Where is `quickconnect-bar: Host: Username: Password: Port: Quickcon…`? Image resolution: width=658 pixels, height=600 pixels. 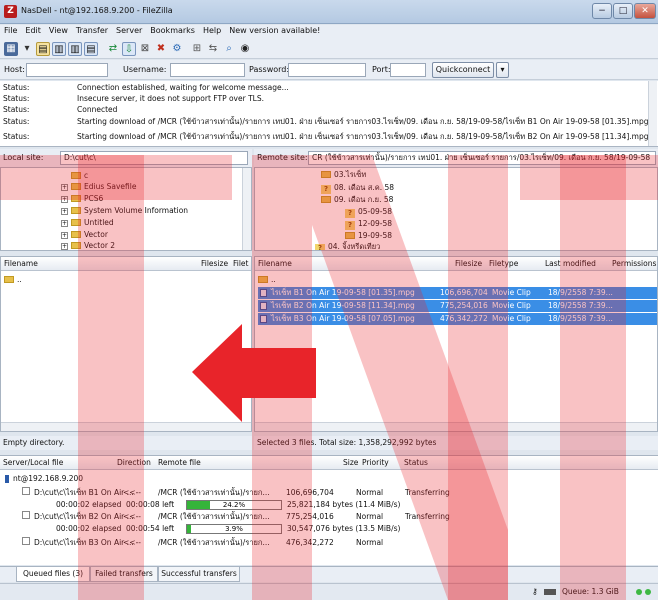 quickconnect-bar: Host: Username: Password: Port: Quickcon… is located at coordinates (329, 70).